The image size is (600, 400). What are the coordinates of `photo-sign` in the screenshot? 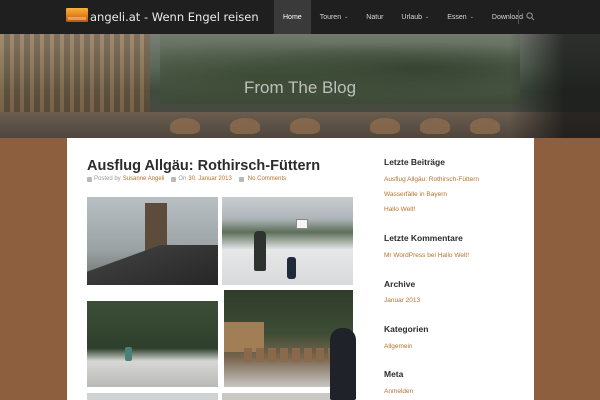 It's located at (302, 224).